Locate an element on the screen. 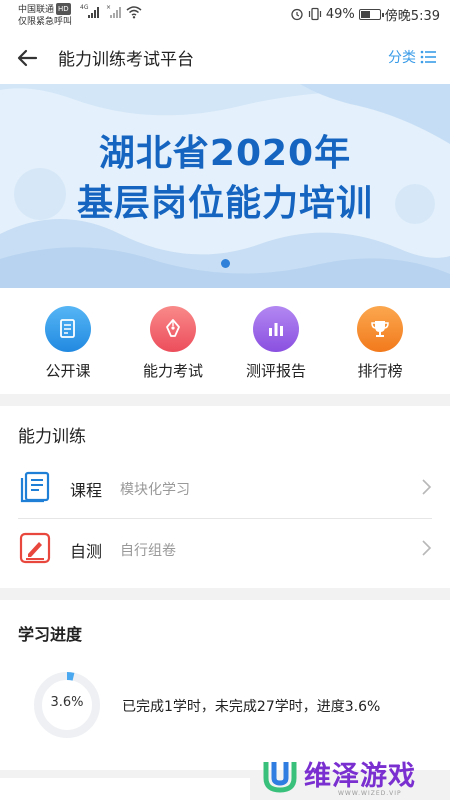 This screenshot has height=800, width=450. quick-nav-assessment-report: 测评报告 is located at coordinates (276, 343).